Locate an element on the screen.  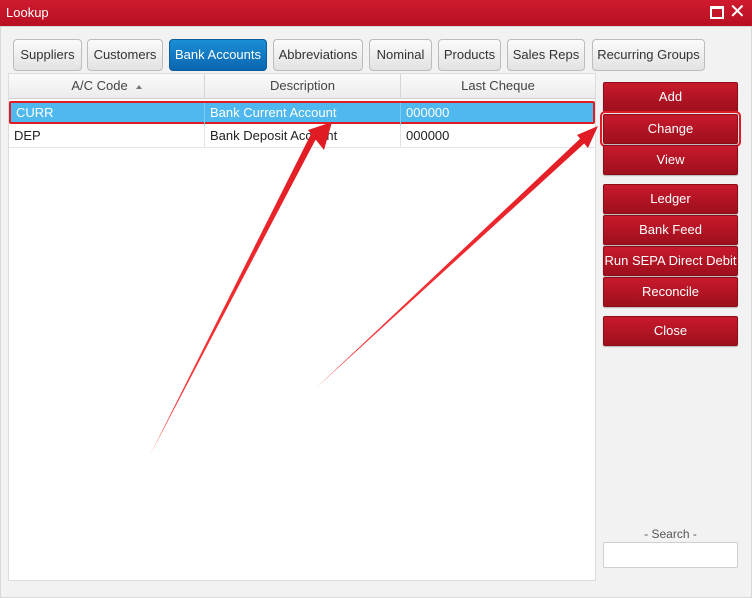
cell-description: Bank Deposit Account is located at coordinates (303, 136).